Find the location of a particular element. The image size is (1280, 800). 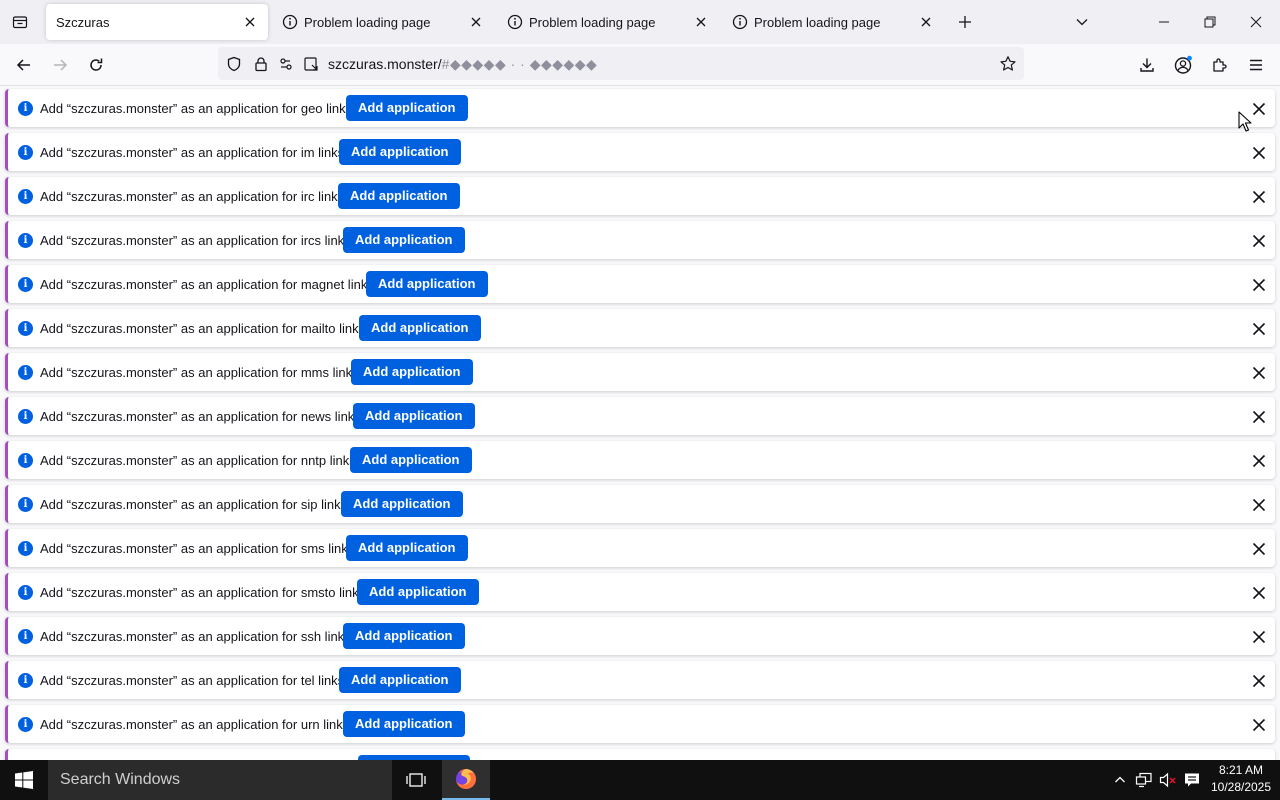

restore-button is located at coordinates (1210, 22).